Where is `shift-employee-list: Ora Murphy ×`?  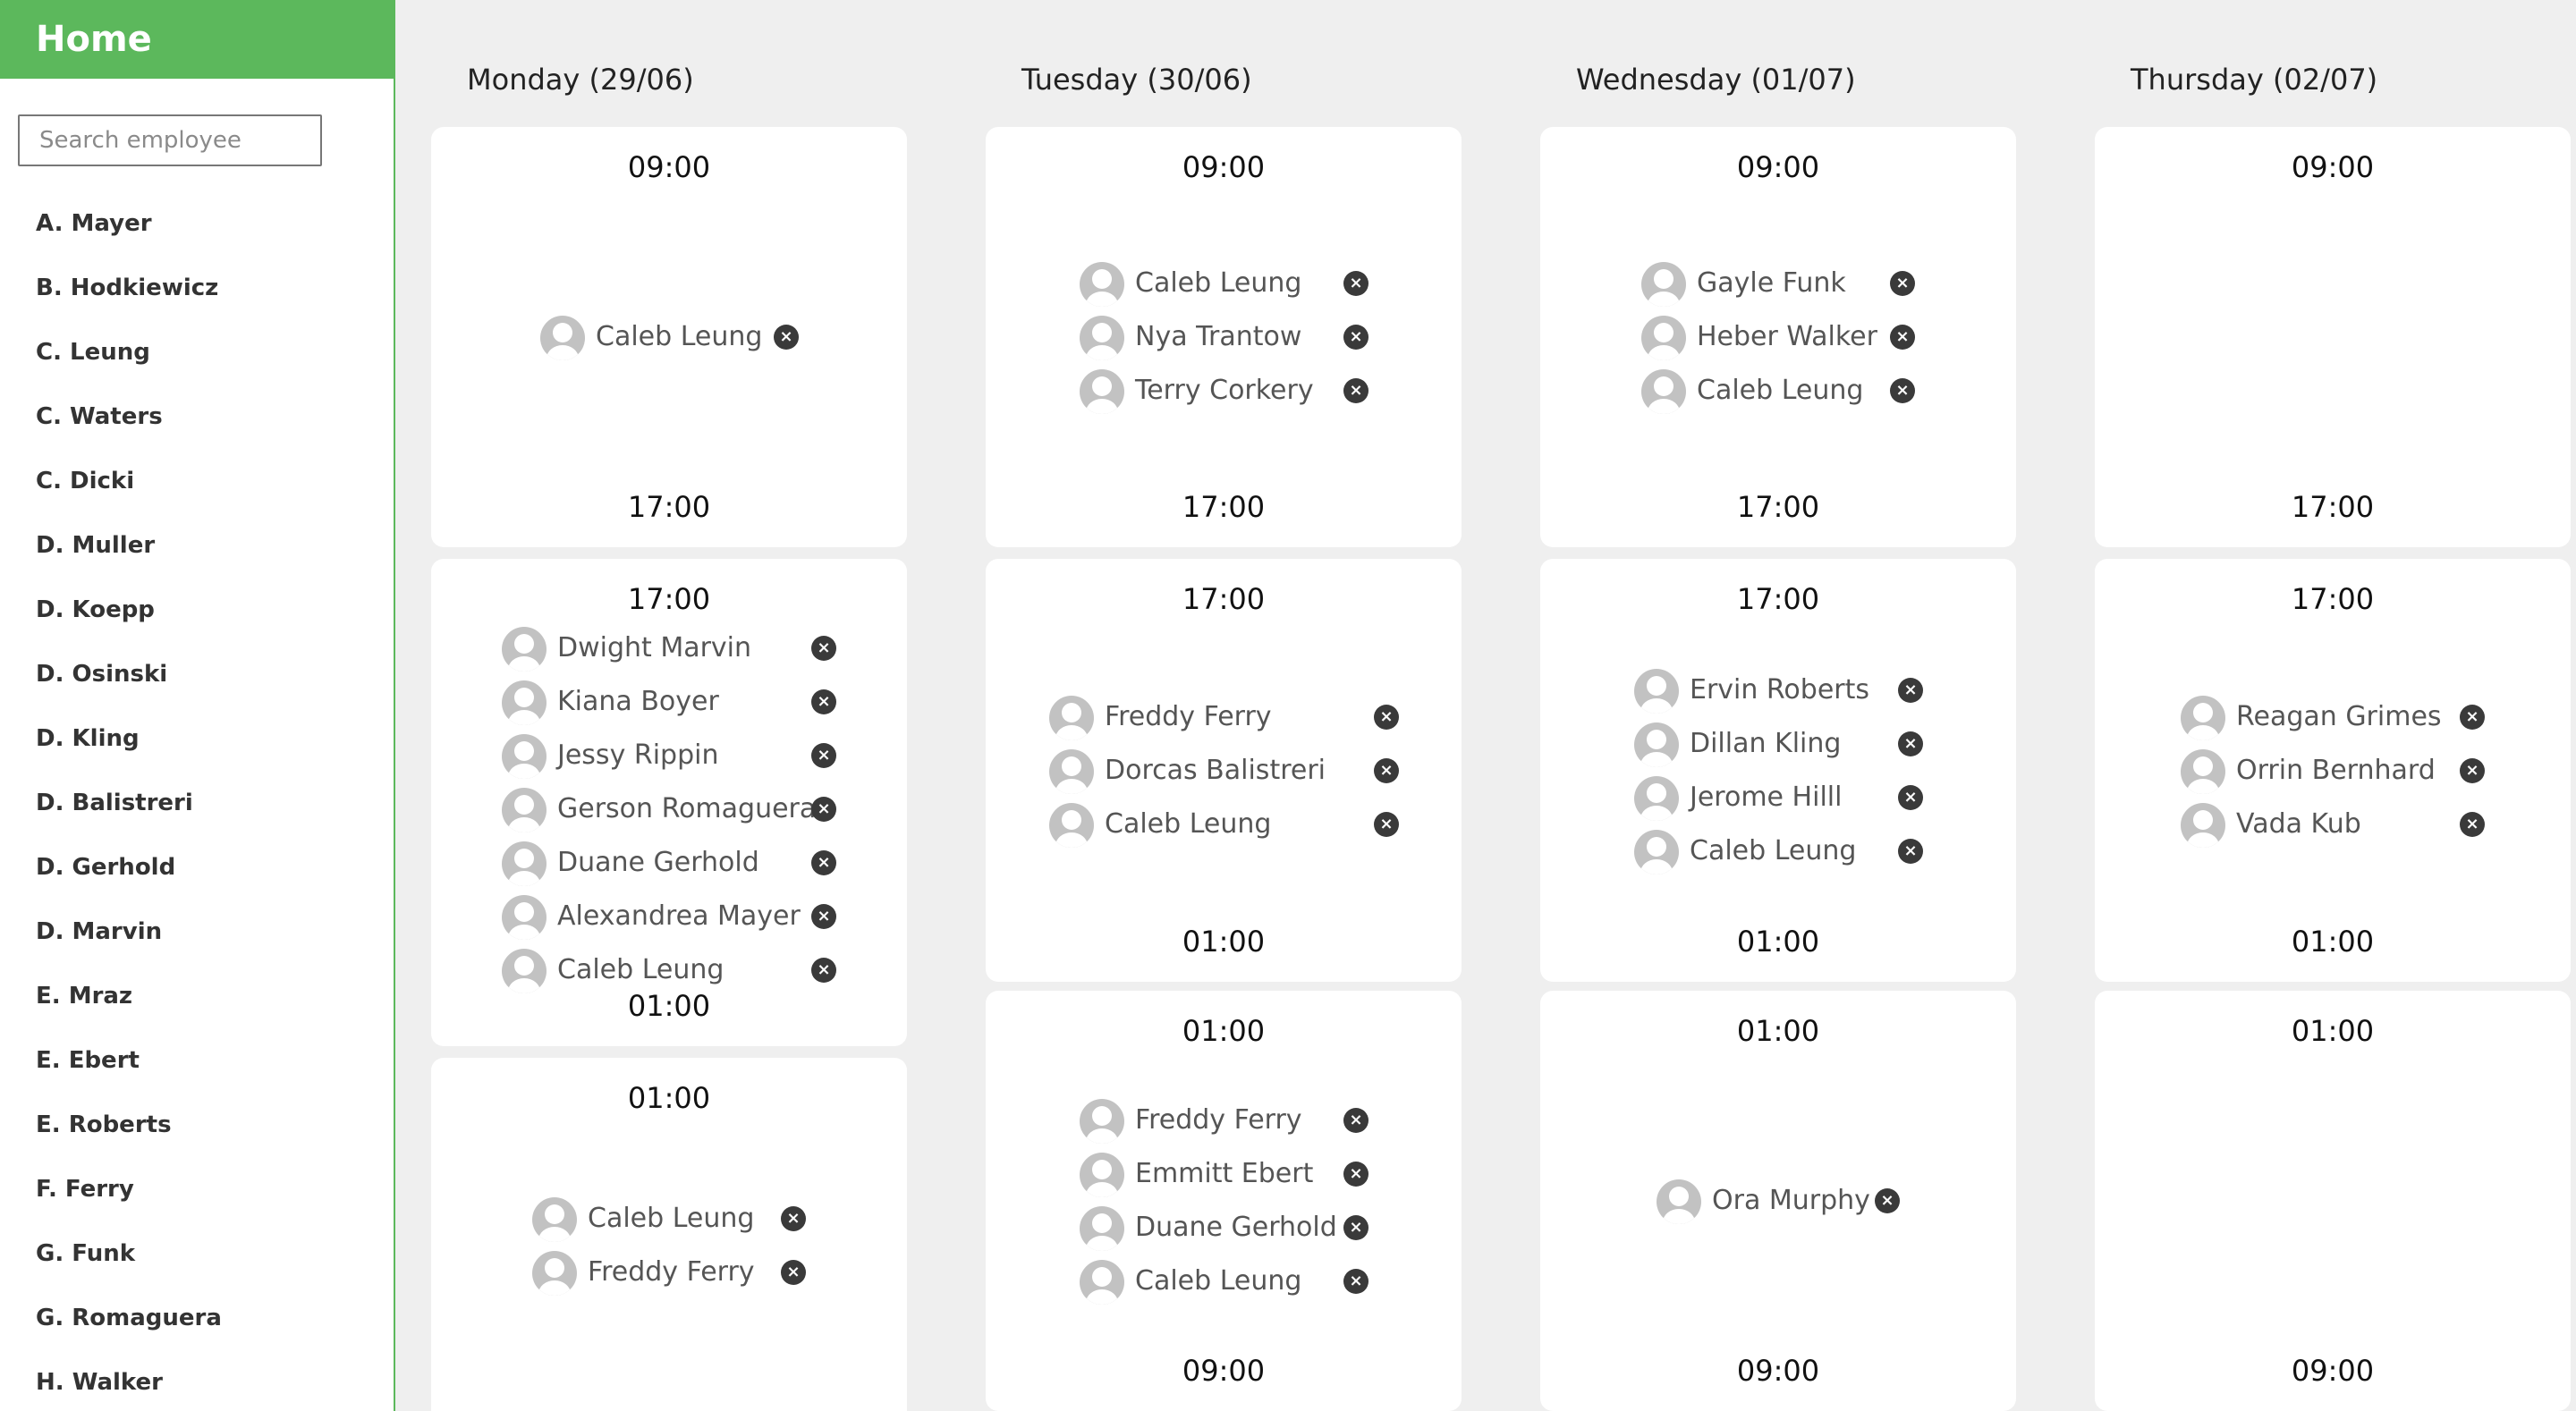 shift-employee-list: Ora Murphy × is located at coordinates (1778, 1201).